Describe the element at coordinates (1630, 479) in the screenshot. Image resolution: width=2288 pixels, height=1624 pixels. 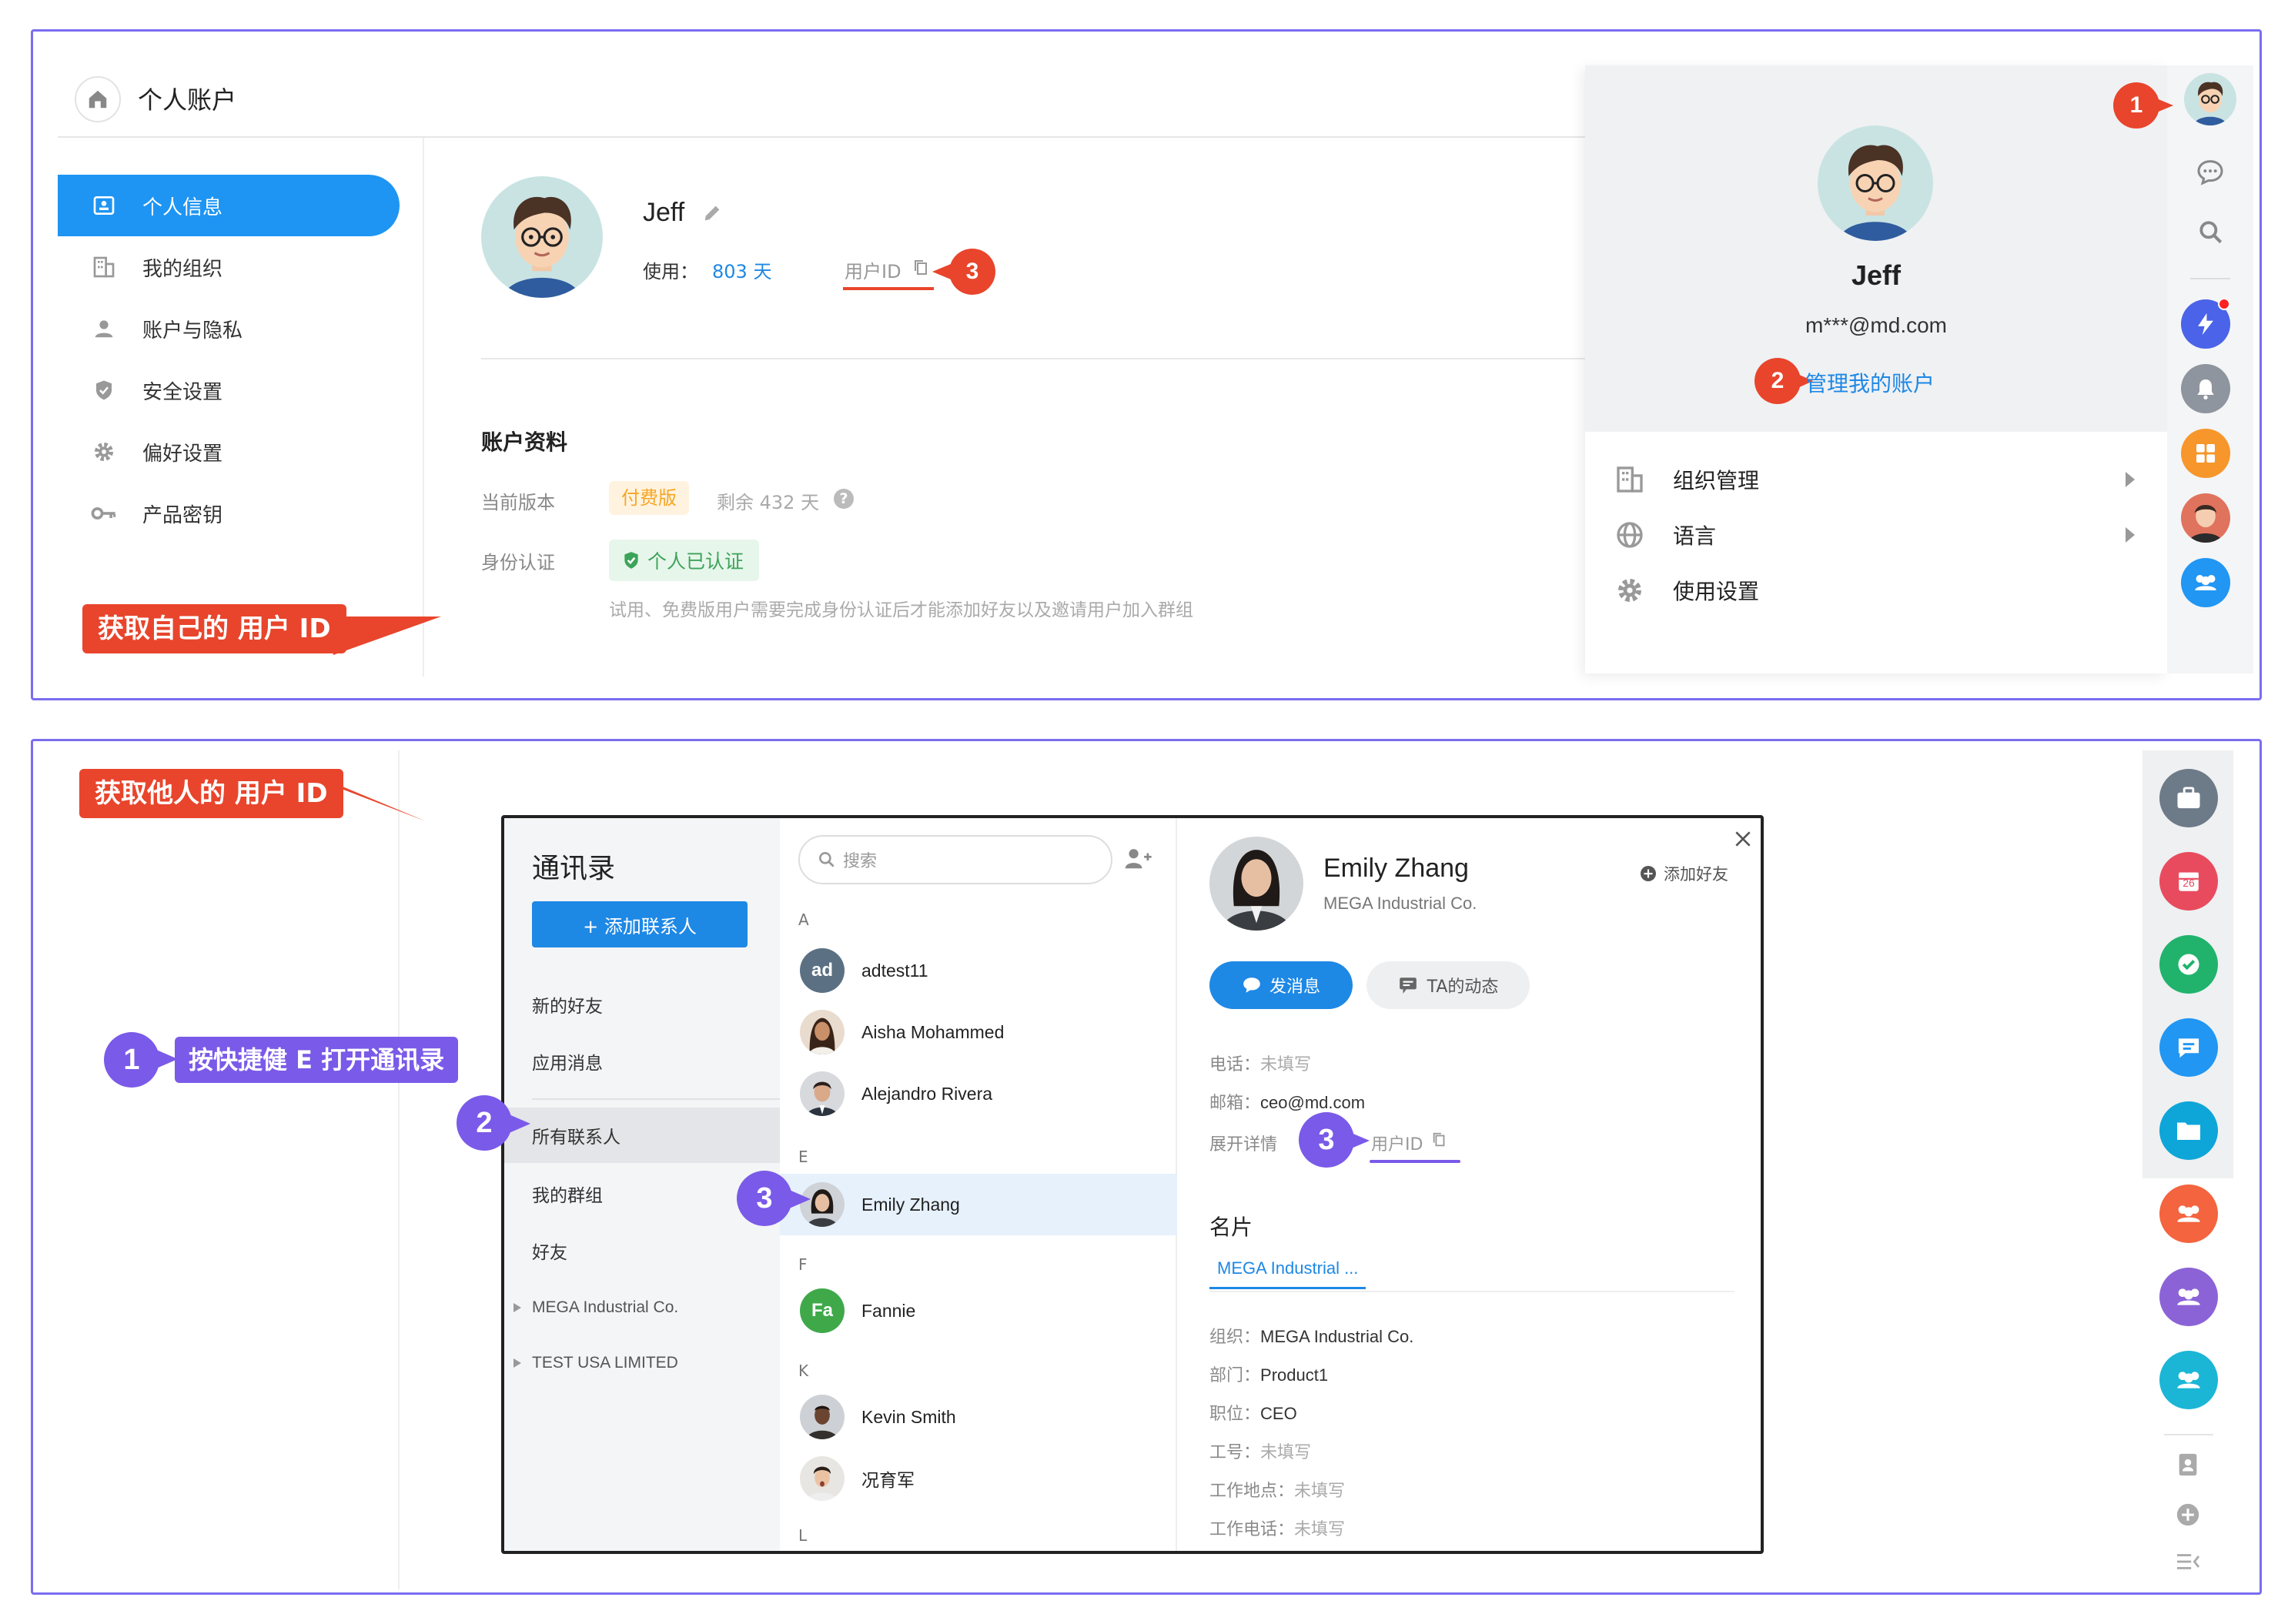
I see `building-icon` at that location.